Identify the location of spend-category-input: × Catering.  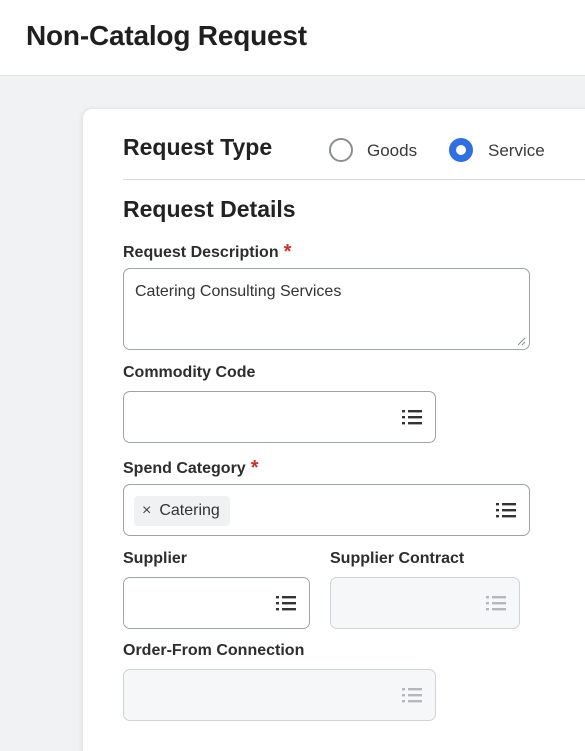
(326, 510).